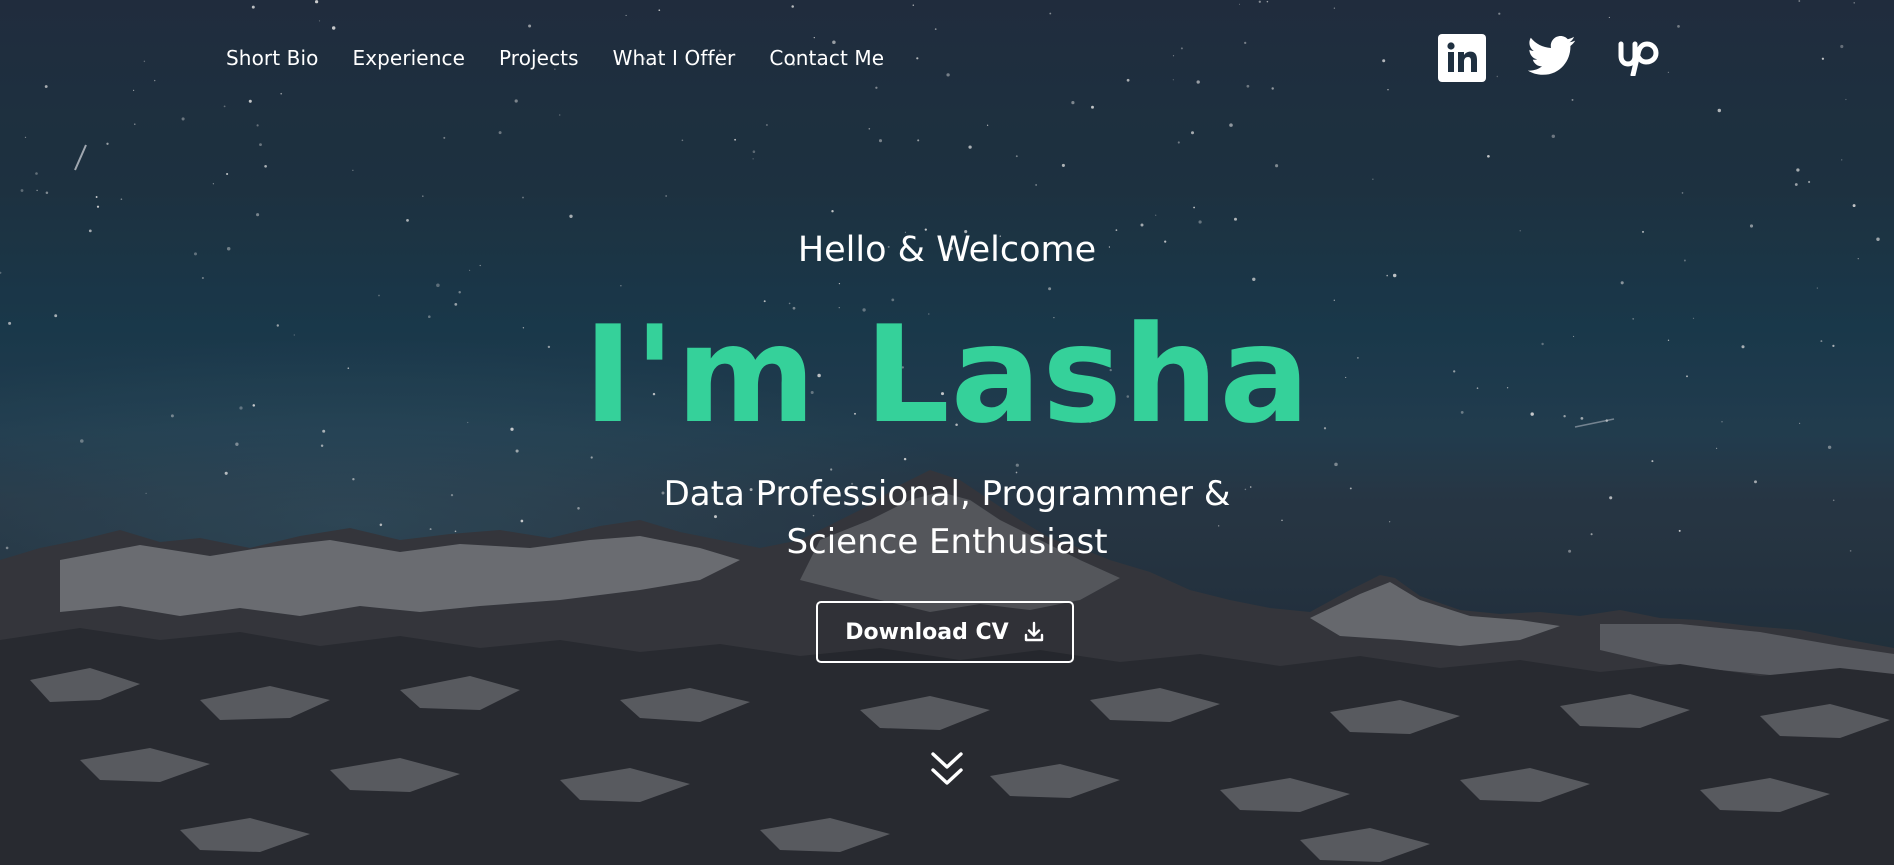  Describe the element at coordinates (408, 58) in the screenshot. I see `nav-experience: Experience` at that location.